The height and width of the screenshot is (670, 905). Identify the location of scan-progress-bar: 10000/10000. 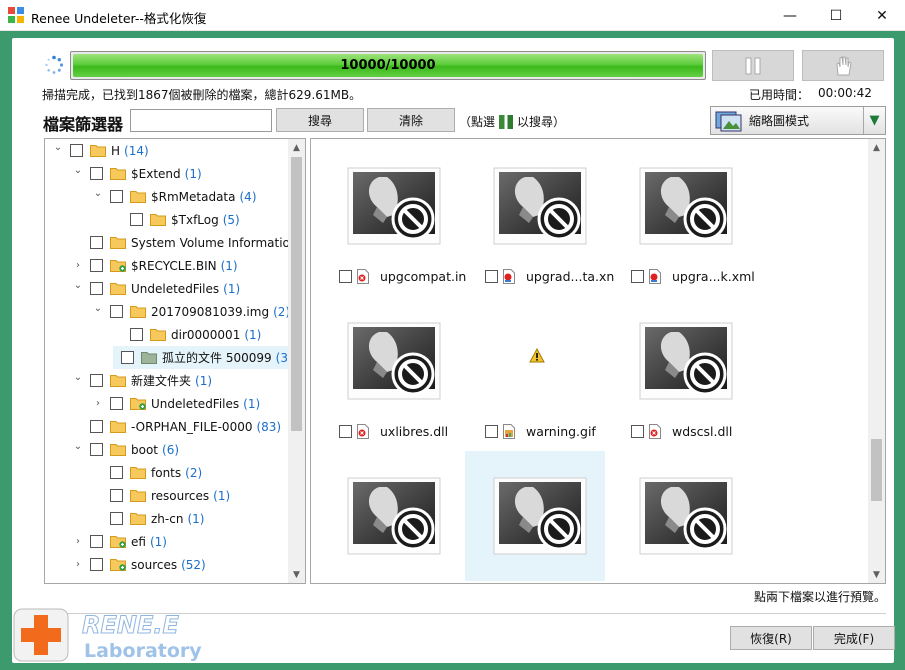
(388, 65).